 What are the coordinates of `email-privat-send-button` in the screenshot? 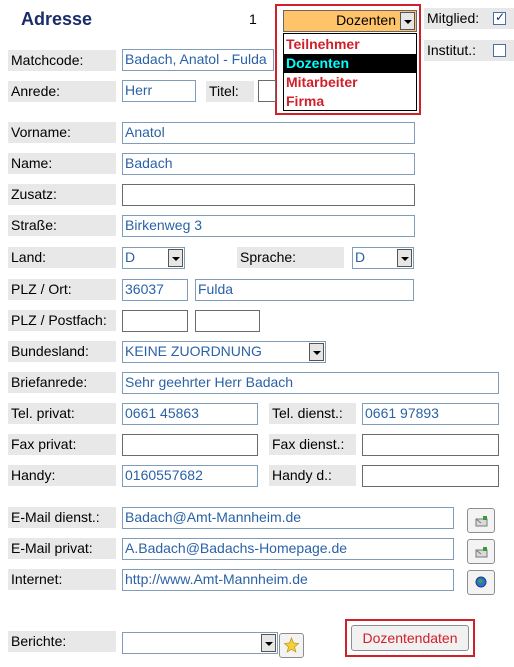 It's located at (481, 551).